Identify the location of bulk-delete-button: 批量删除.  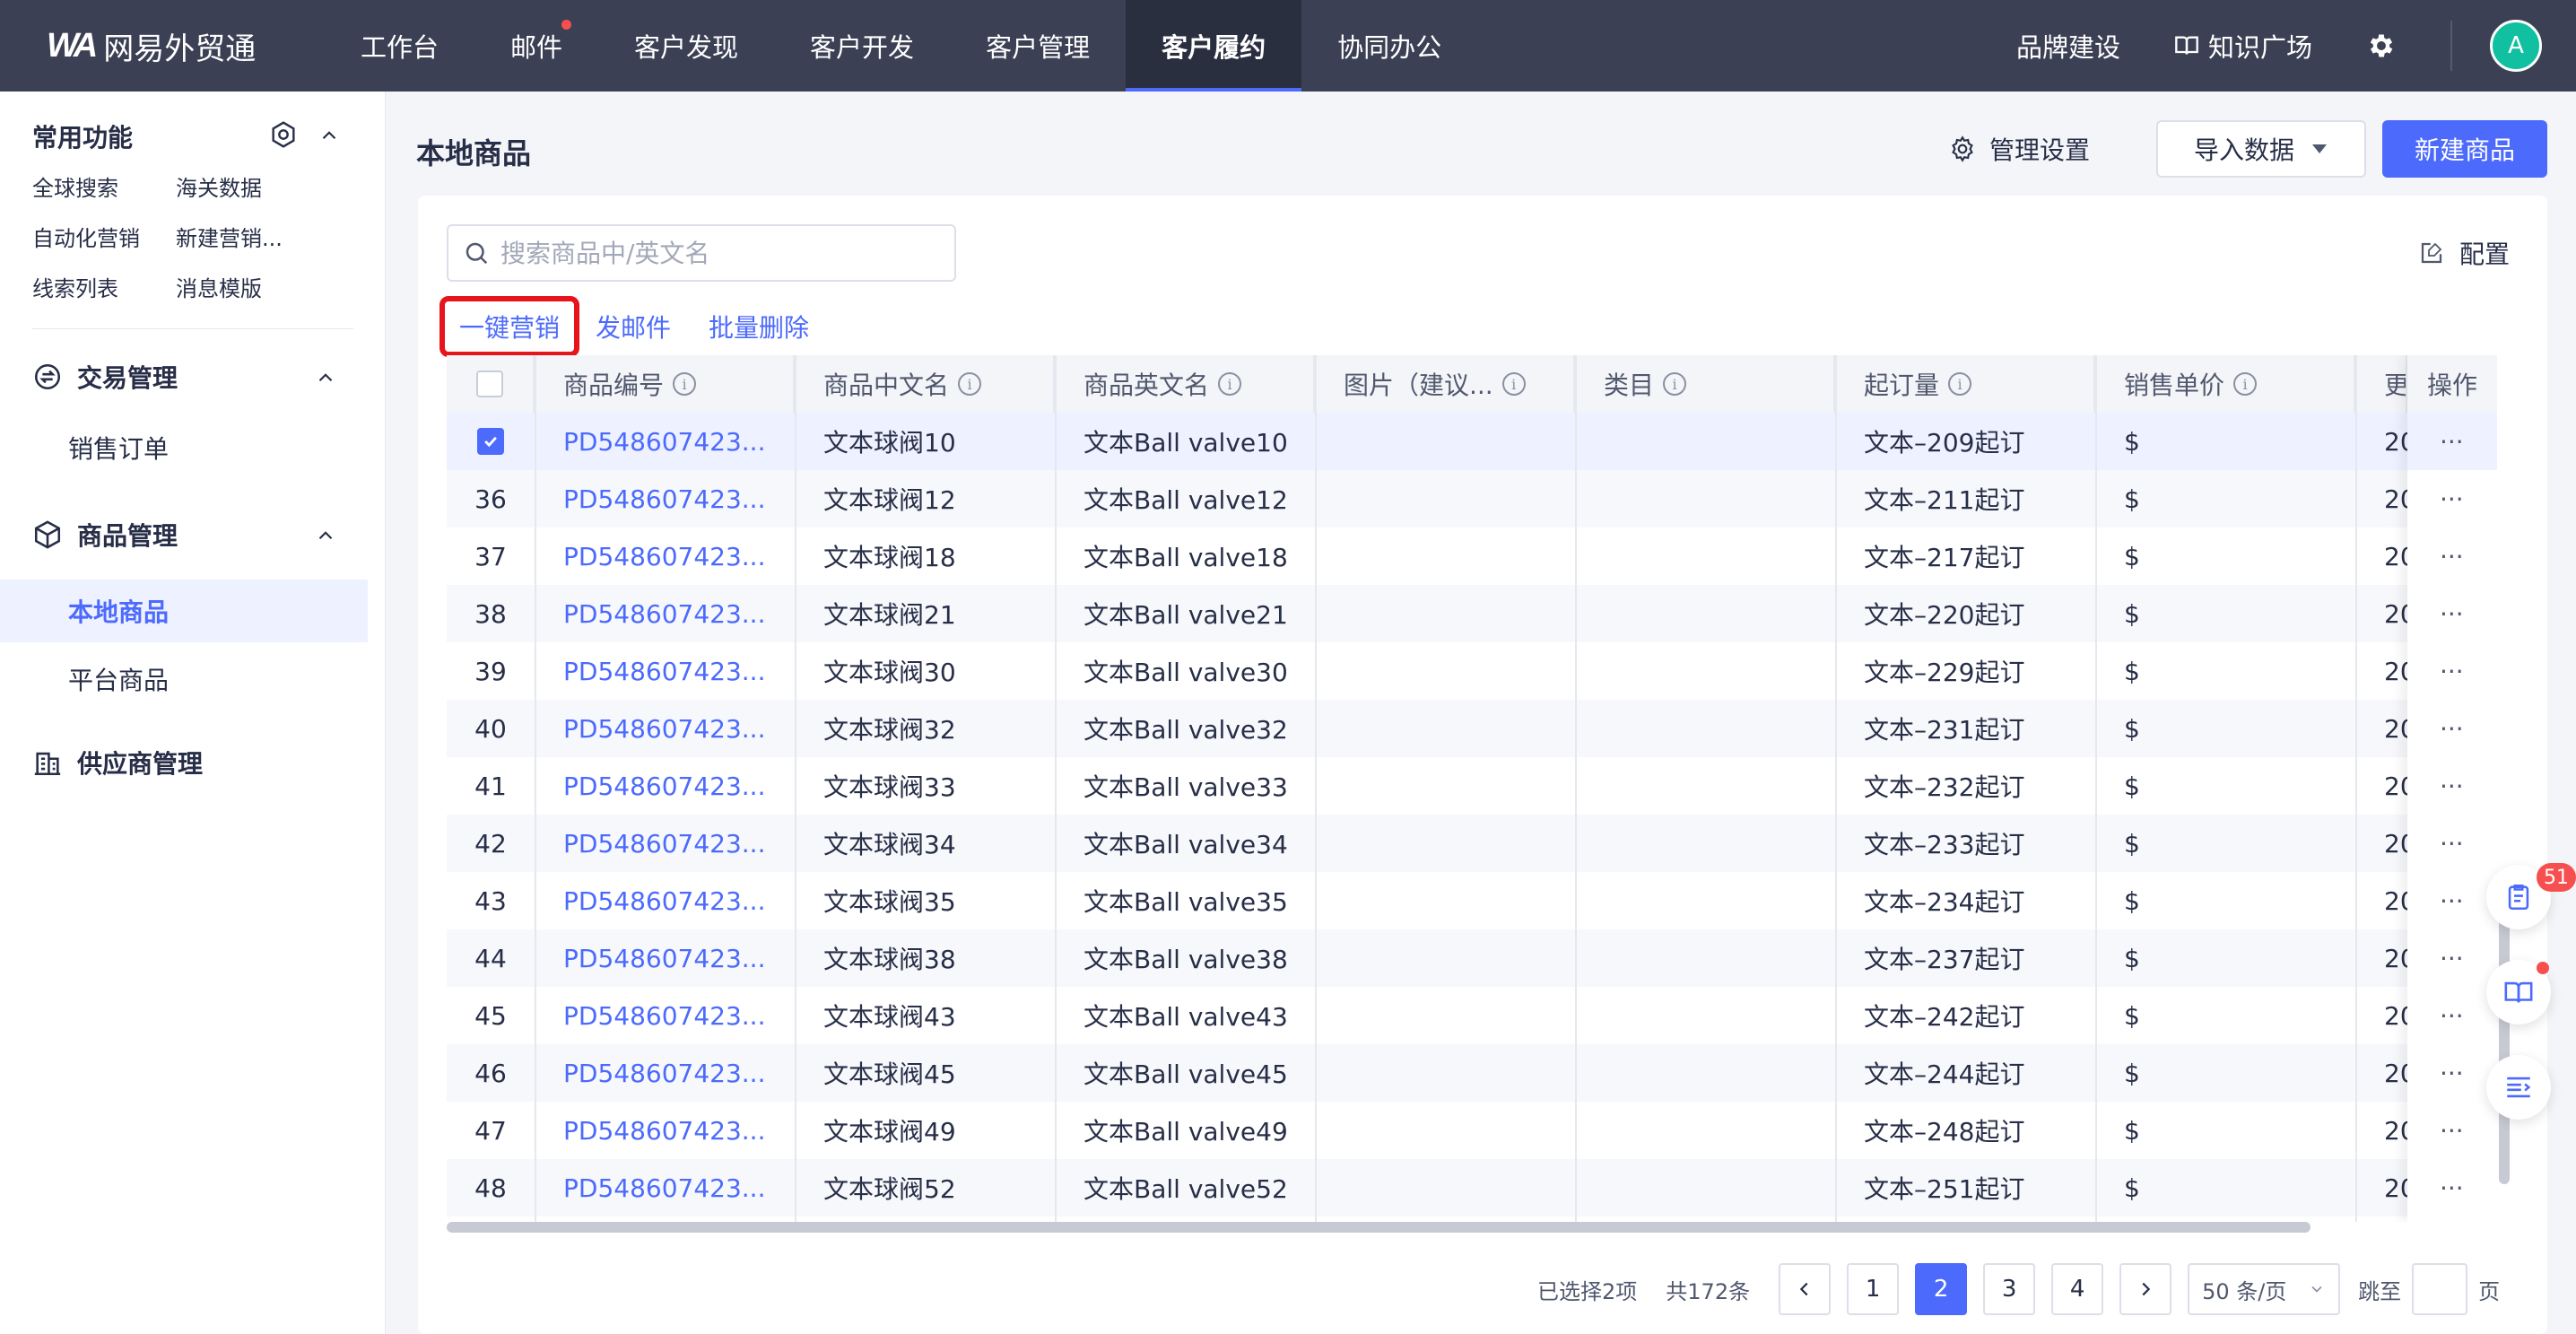
(759, 326).